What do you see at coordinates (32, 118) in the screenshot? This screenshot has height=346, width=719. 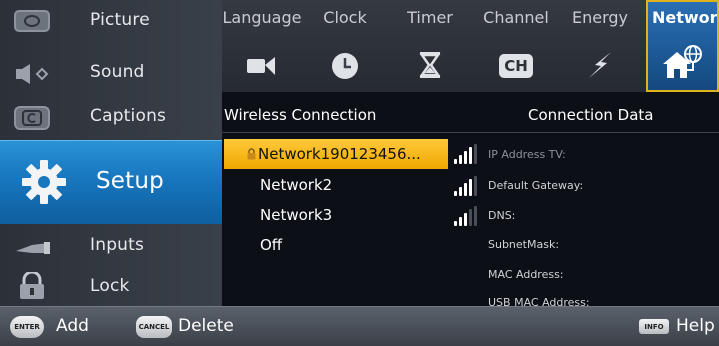 I see `captions-icon` at bounding box center [32, 118].